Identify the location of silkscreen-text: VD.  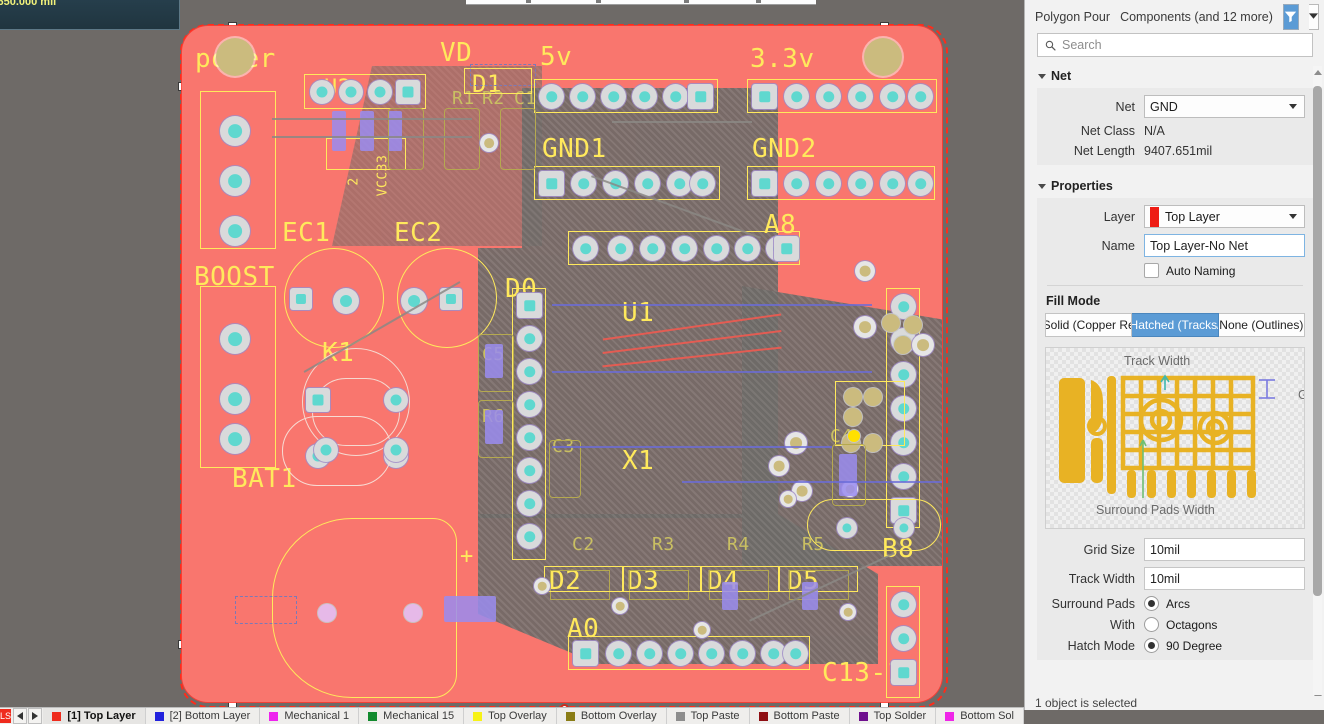
(456, 53).